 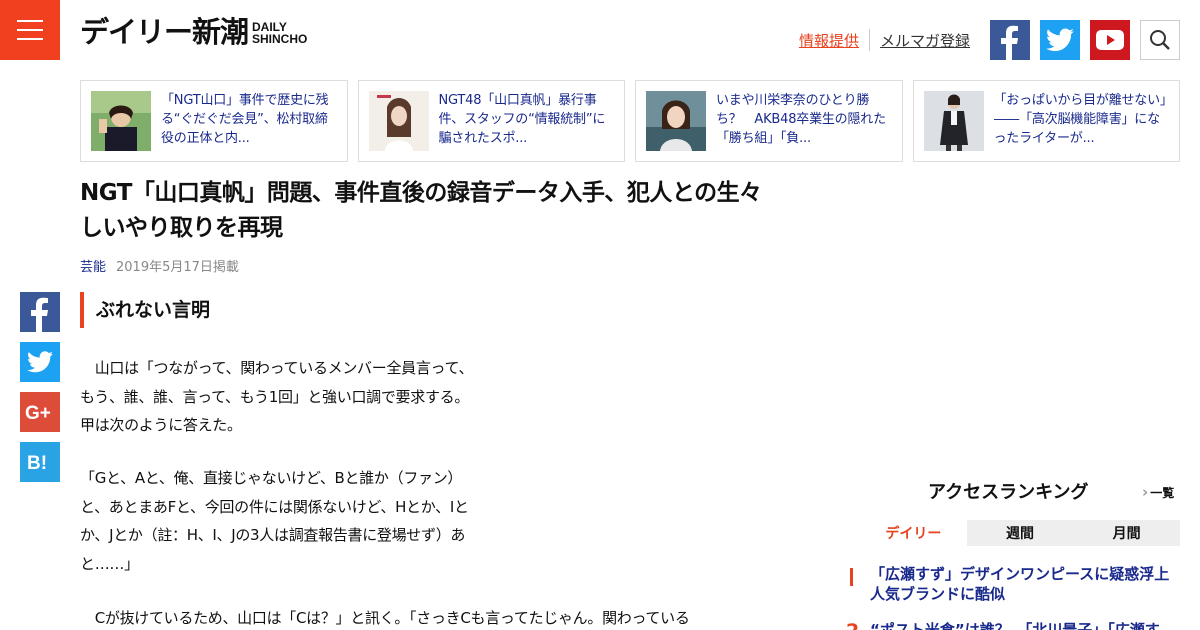 What do you see at coordinates (1027, 584) in the screenshot?
I see `ranking-item-title: 「広瀬すず」デザインワンピースに疑惑浮上 人気ブランドに酷似` at bounding box center [1027, 584].